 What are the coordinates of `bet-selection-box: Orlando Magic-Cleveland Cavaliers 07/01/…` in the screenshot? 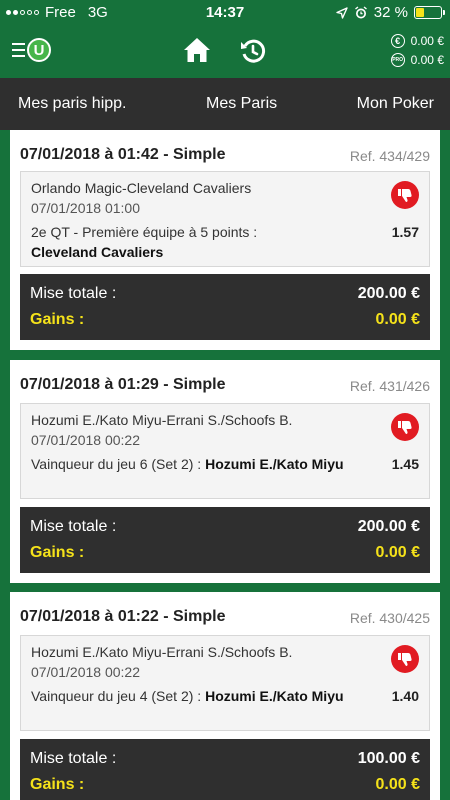 It's located at (225, 219).